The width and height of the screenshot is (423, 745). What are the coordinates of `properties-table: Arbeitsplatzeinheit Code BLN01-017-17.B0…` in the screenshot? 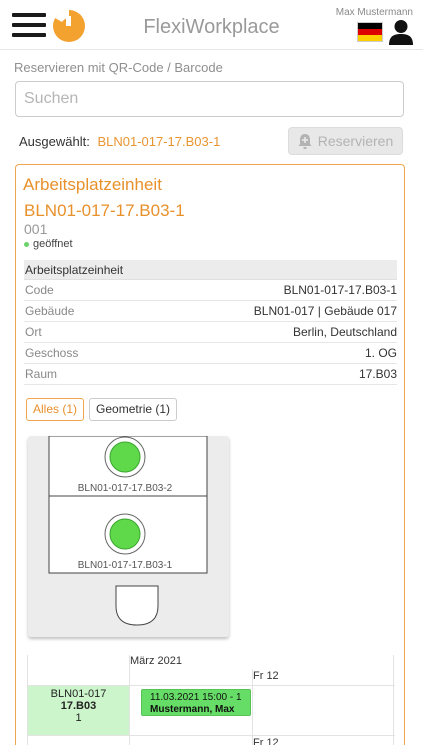 It's located at (210, 322).